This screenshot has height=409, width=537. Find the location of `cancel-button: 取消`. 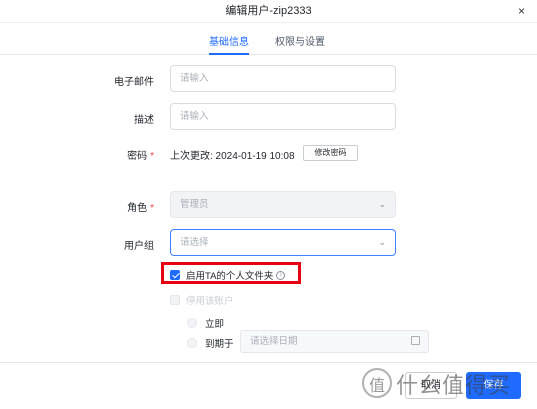

cancel-button: 取消 is located at coordinates (431, 385).